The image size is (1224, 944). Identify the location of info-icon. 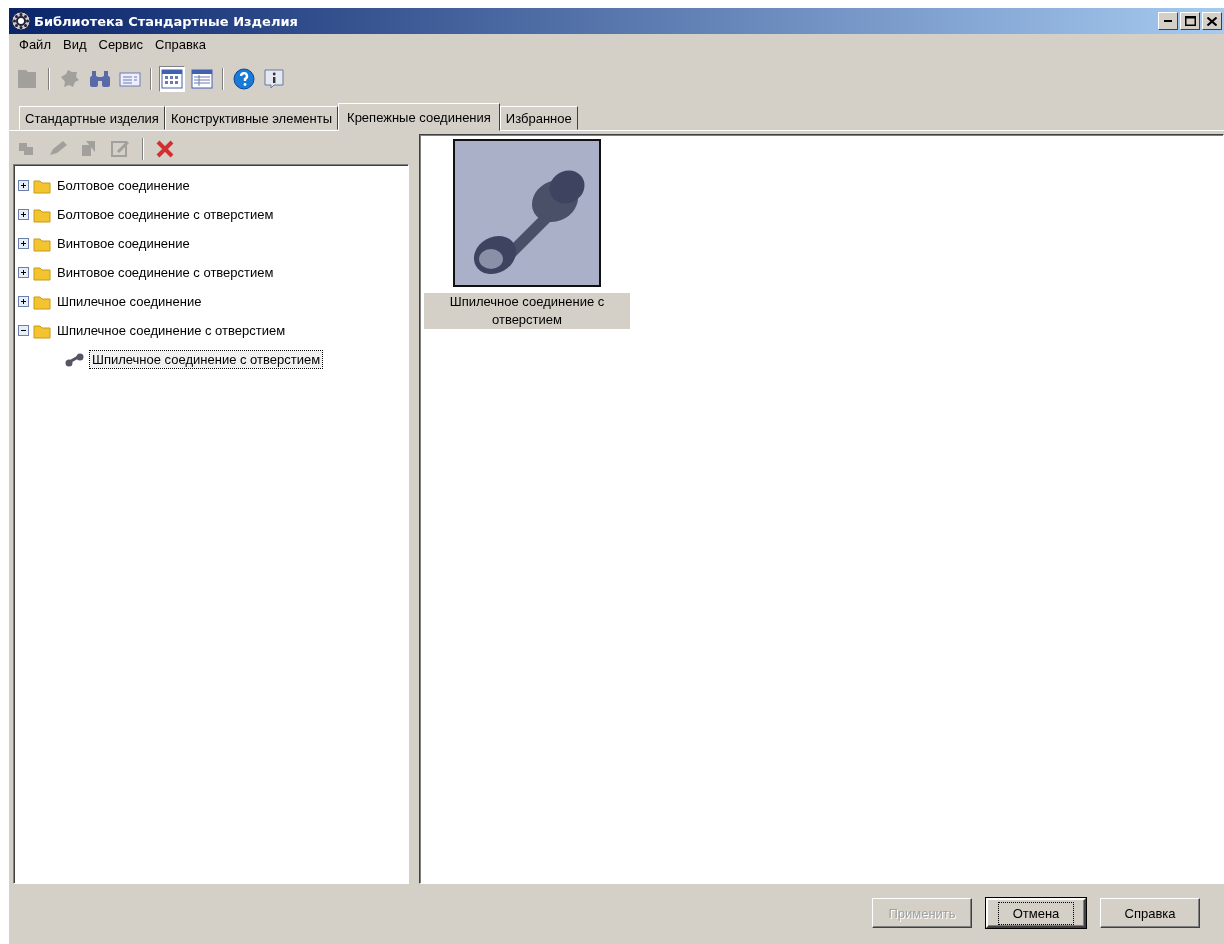
(274, 79).